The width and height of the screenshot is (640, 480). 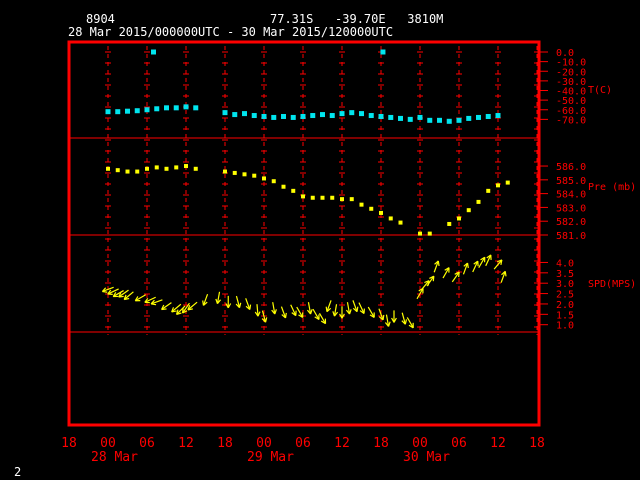 I want to click on station-id: 8904, so click(x=100, y=19).